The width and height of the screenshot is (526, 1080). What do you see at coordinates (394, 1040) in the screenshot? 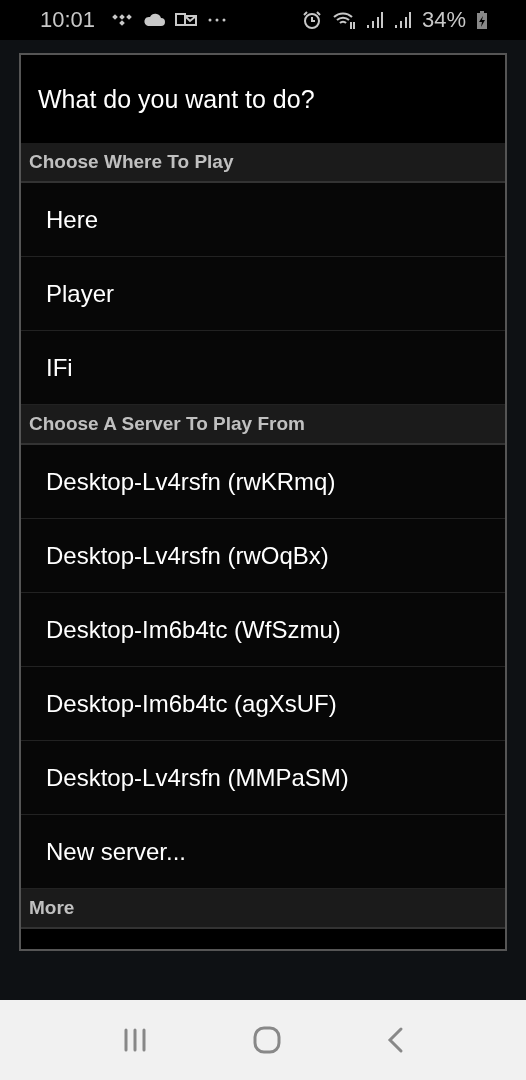
I see `back-icon` at bounding box center [394, 1040].